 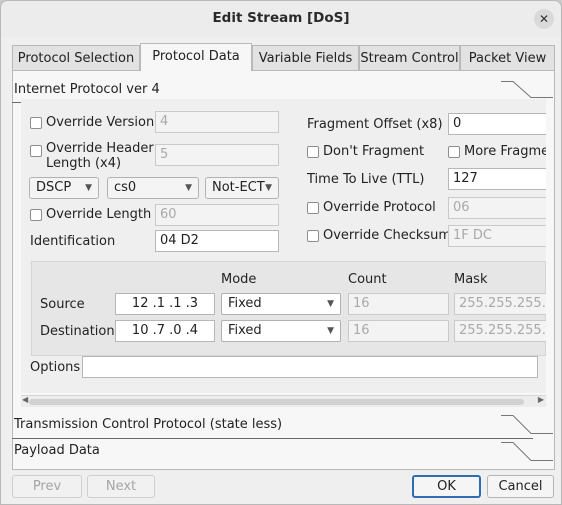 I want to click on dont-fragment-checkbox, so click(x=313, y=152).